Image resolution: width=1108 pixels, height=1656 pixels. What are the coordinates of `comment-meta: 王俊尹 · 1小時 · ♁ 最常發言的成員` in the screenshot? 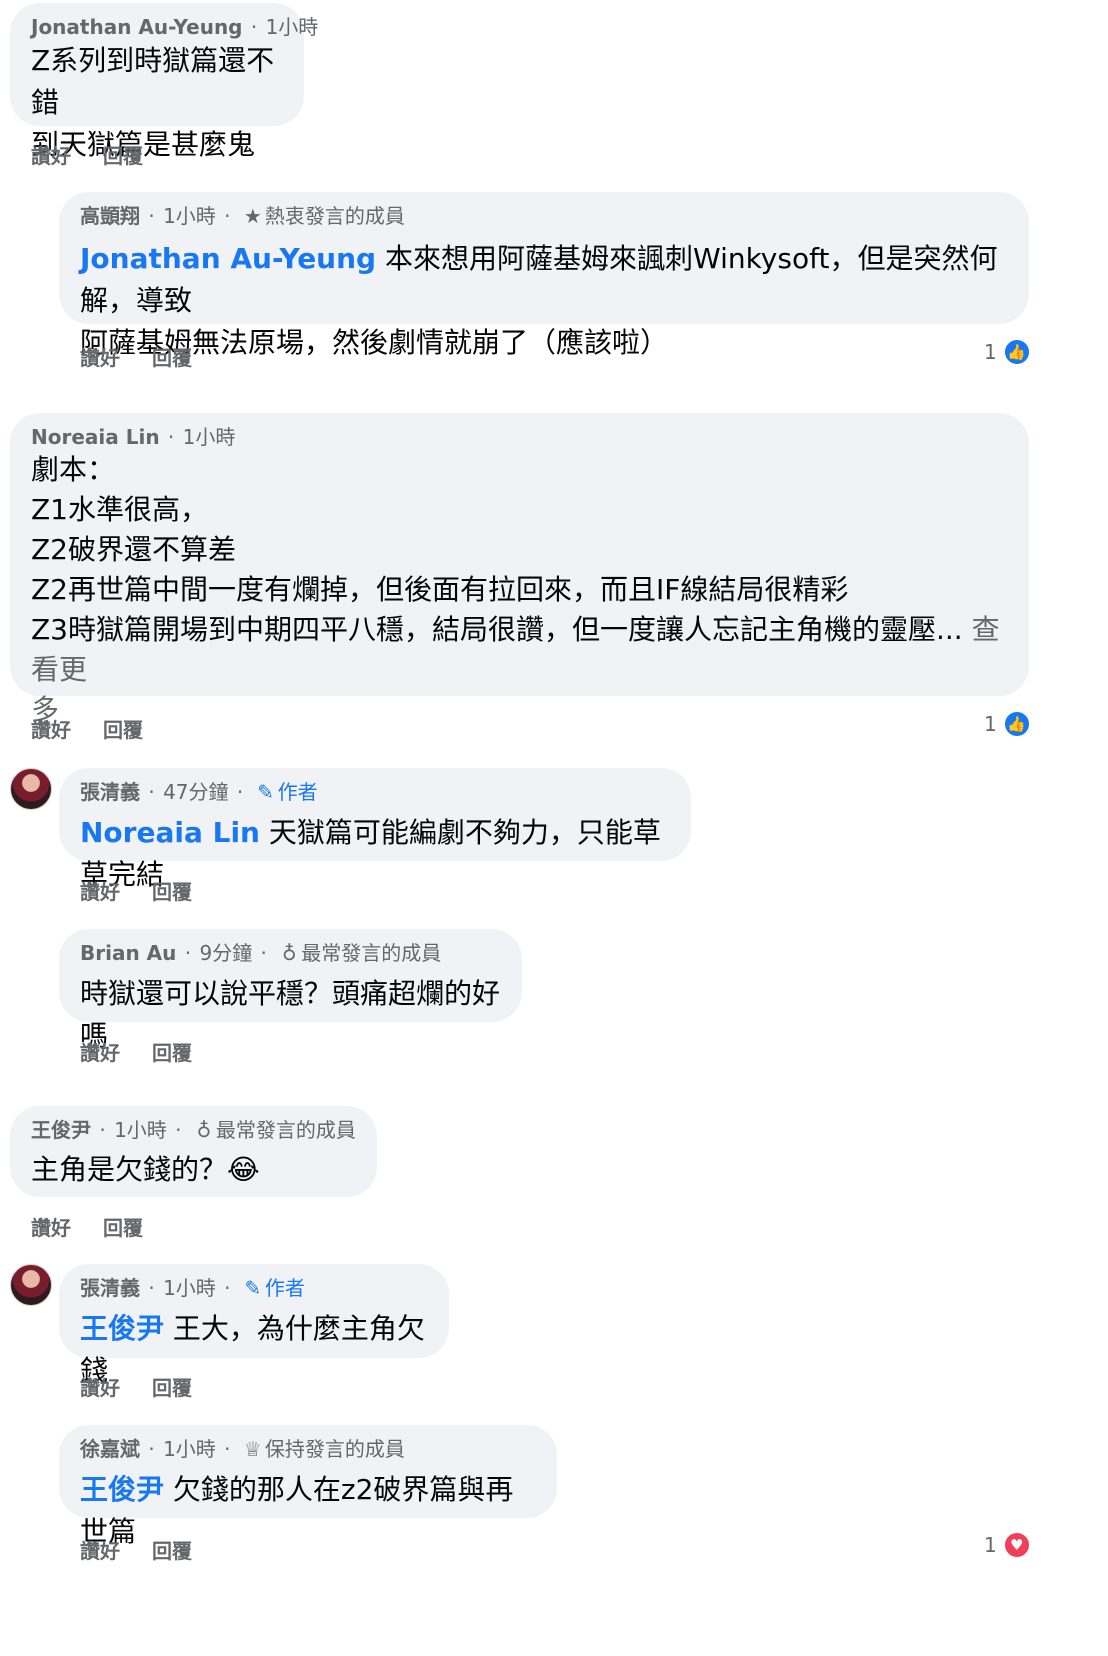 It's located at (193, 1130).